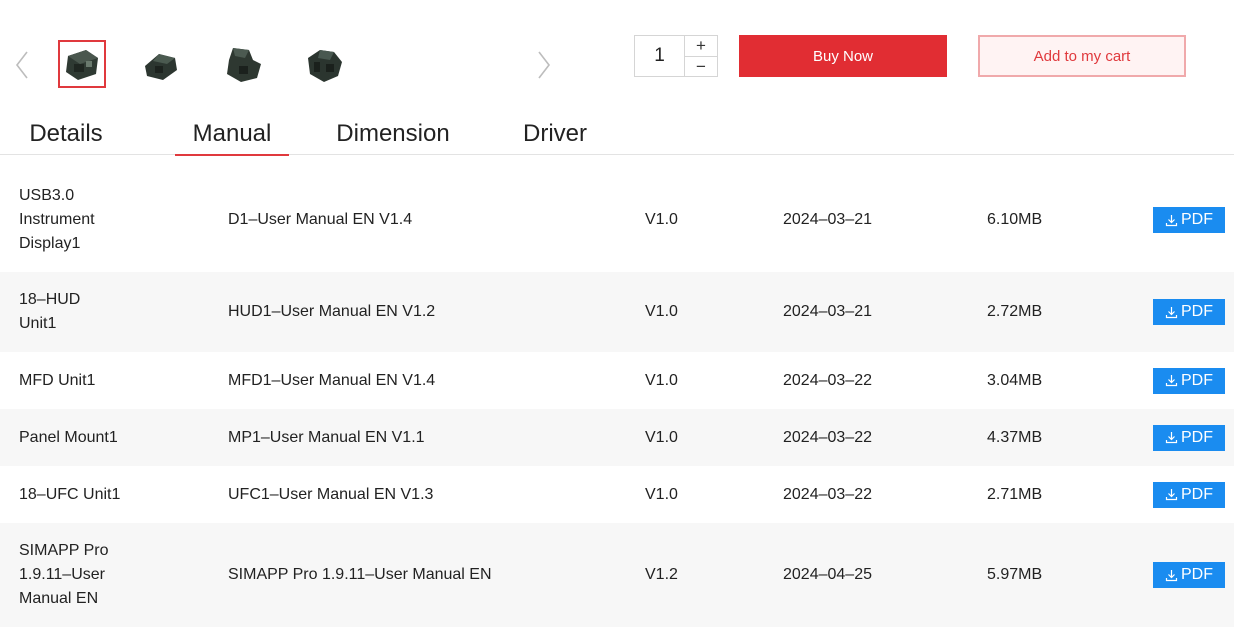 Image resolution: width=1234 pixels, height=640 pixels. I want to click on manual-version: V1.2, so click(661, 574).